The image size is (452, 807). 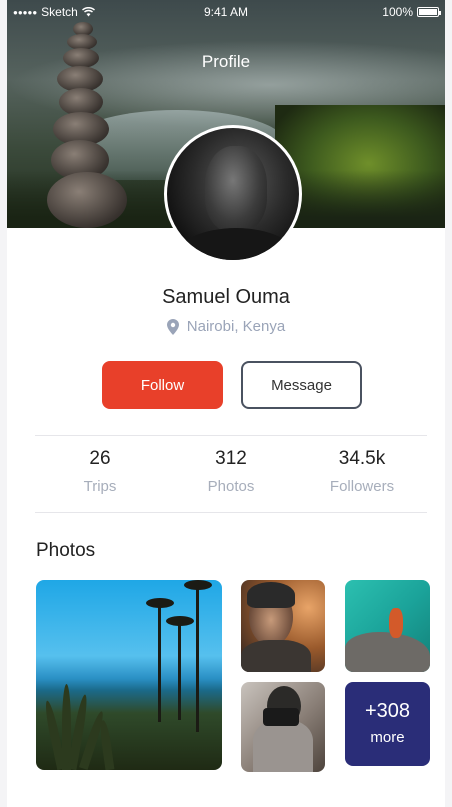 I want to click on photos-section-title: Photos, so click(x=66, y=550).